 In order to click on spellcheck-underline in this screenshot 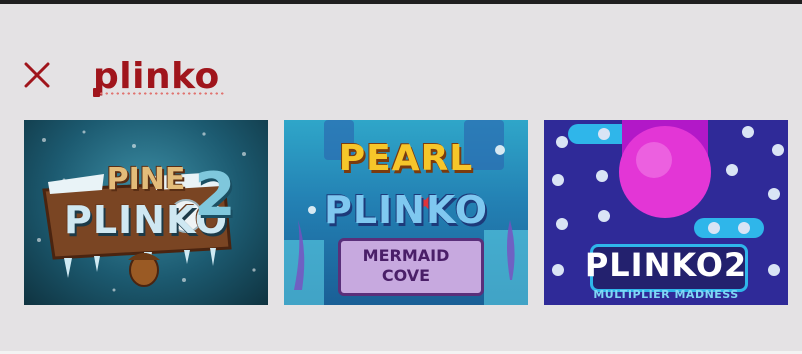, I will do `click(159, 93)`.